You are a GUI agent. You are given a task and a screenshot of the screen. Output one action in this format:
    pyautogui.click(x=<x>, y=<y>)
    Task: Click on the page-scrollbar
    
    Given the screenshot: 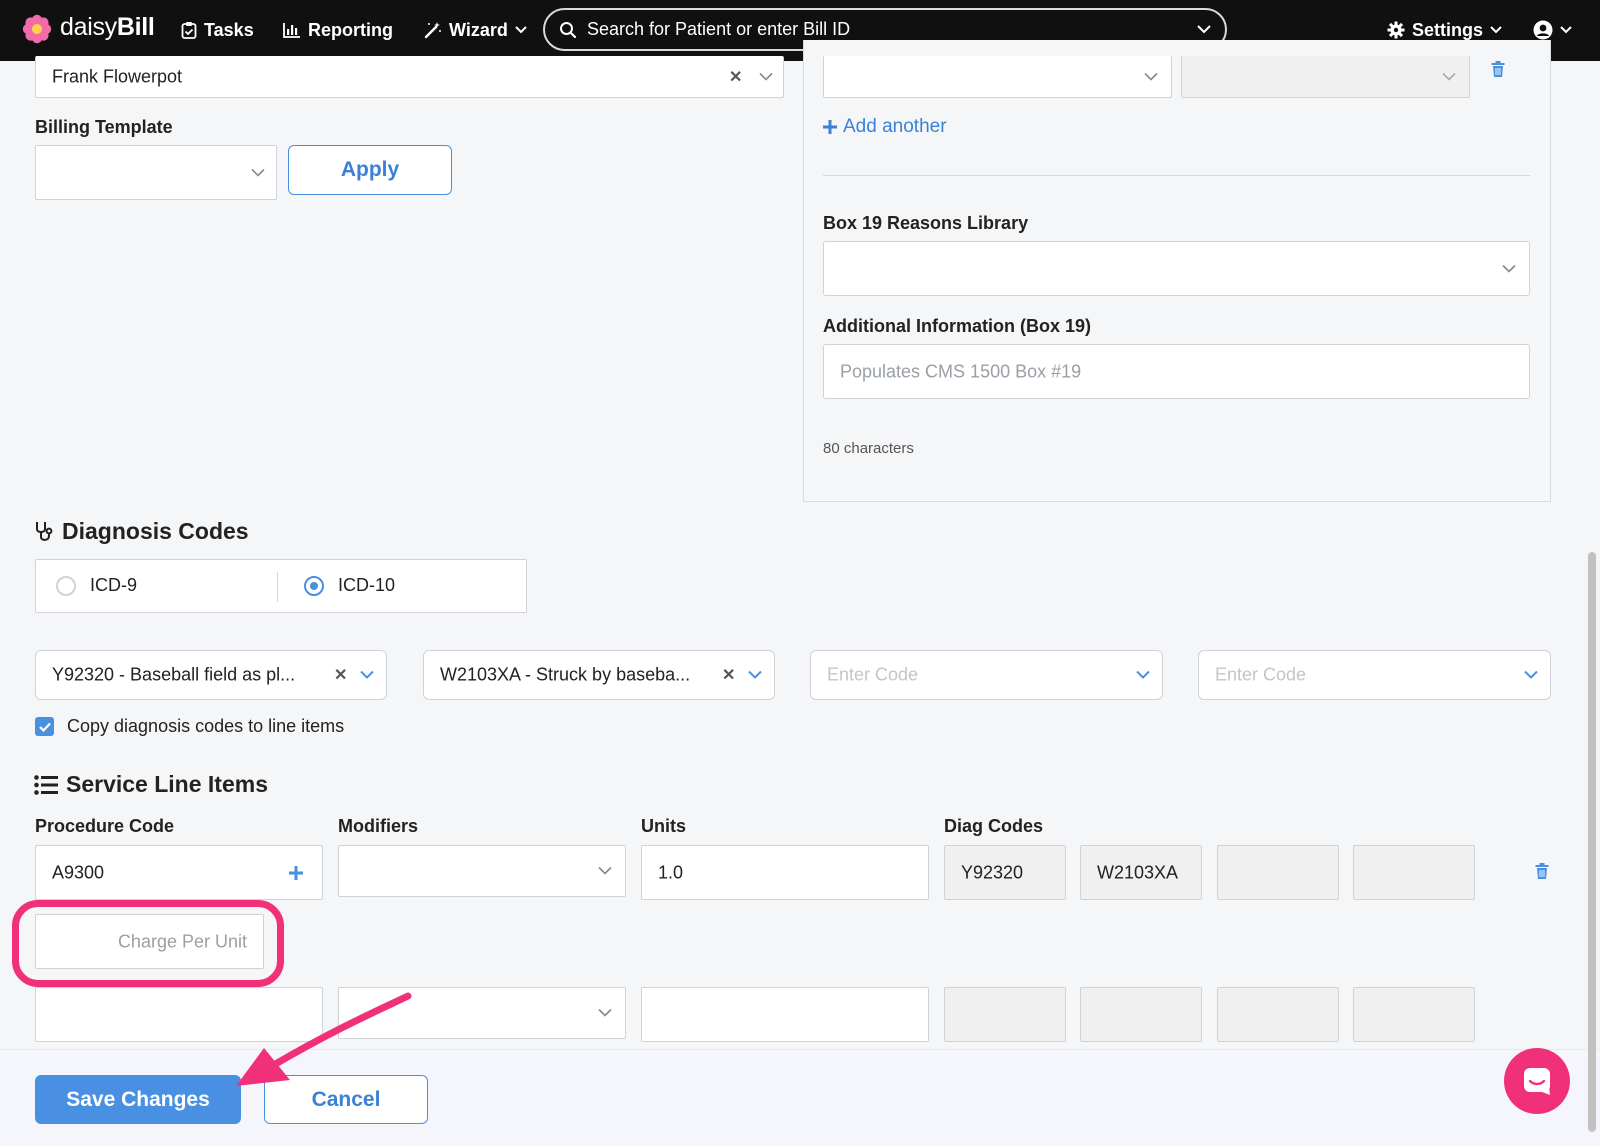 What is the action you would take?
    pyautogui.click(x=1592, y=842)
    